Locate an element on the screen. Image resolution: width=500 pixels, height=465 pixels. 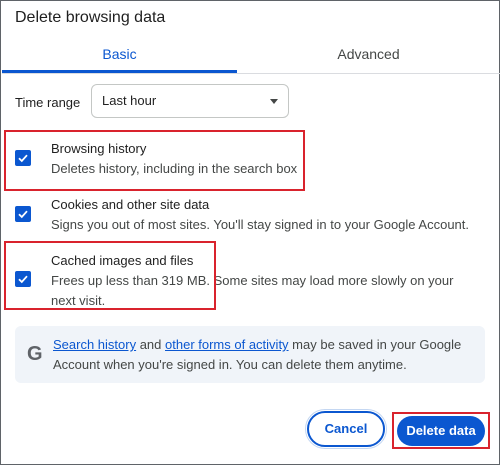
info-text-part: and is located at coordinates (151, 344).